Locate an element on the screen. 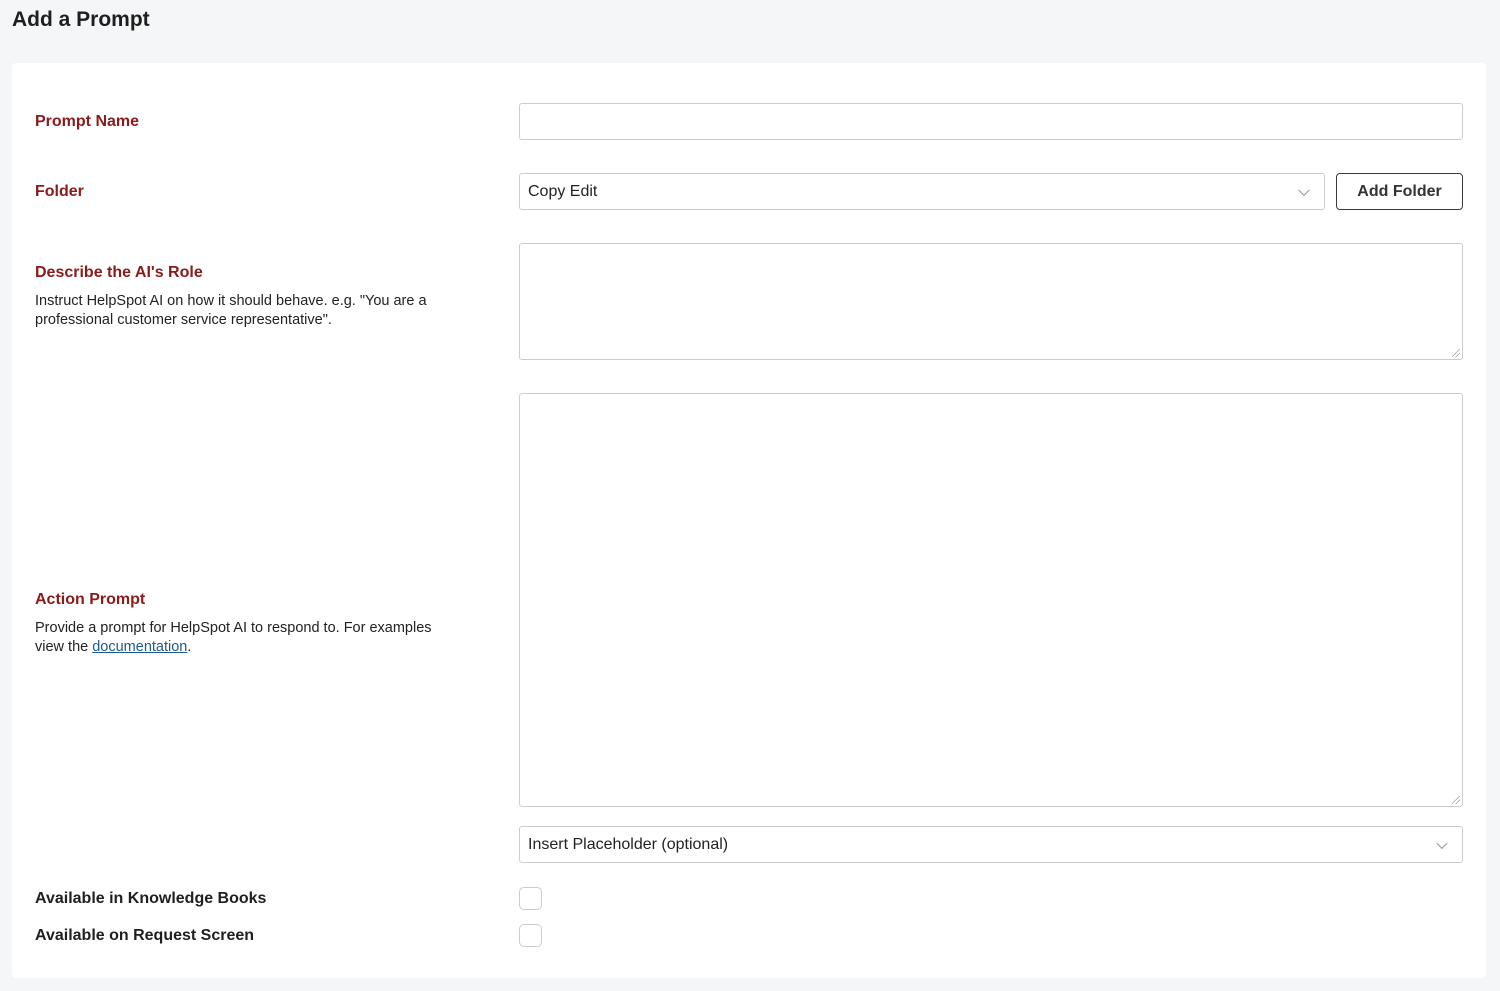  action-description-end: . is located at coordinates (189, 647).